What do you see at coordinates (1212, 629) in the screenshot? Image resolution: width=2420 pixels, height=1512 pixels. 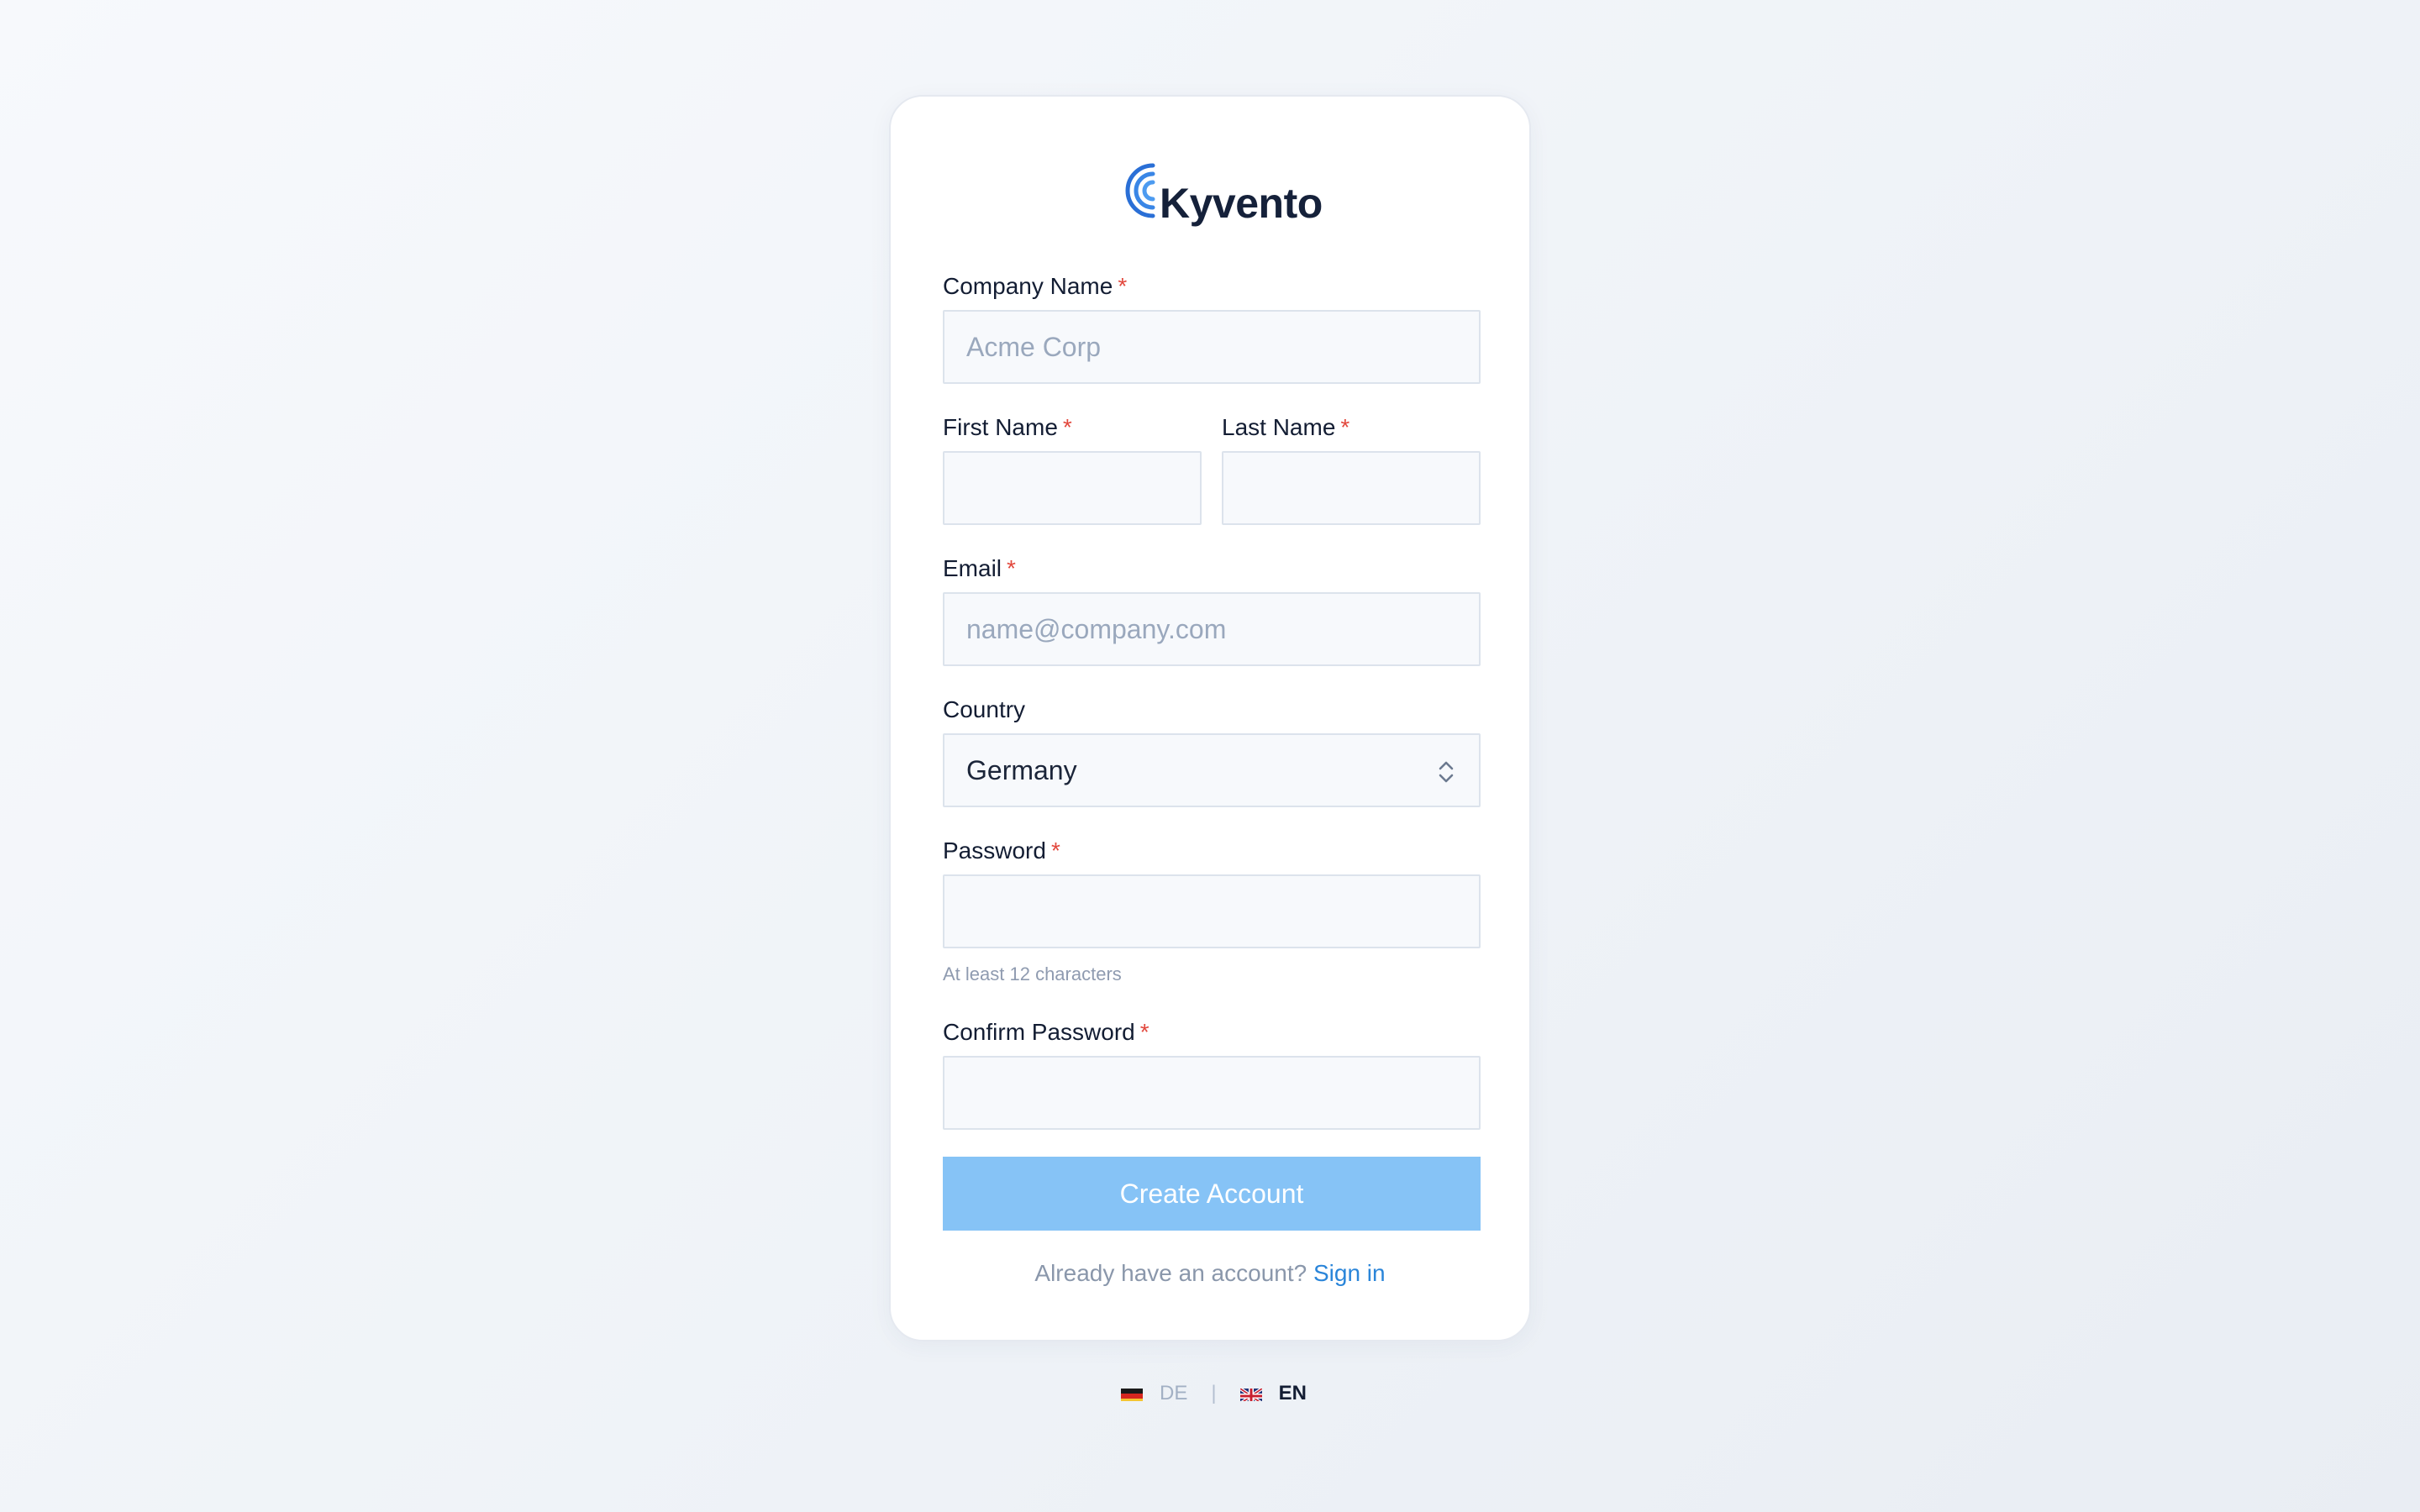 I see `email-input` at bounding box center [1212, 629].